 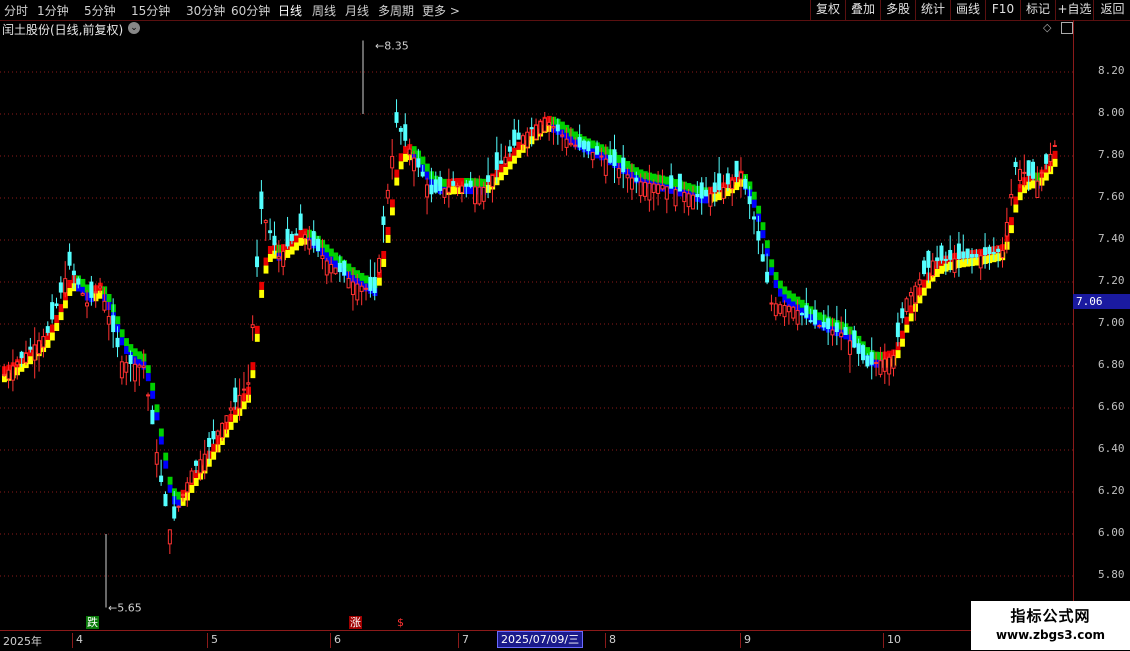 I want to click on tab-monthly: 月线, so click(x=357, y=10).